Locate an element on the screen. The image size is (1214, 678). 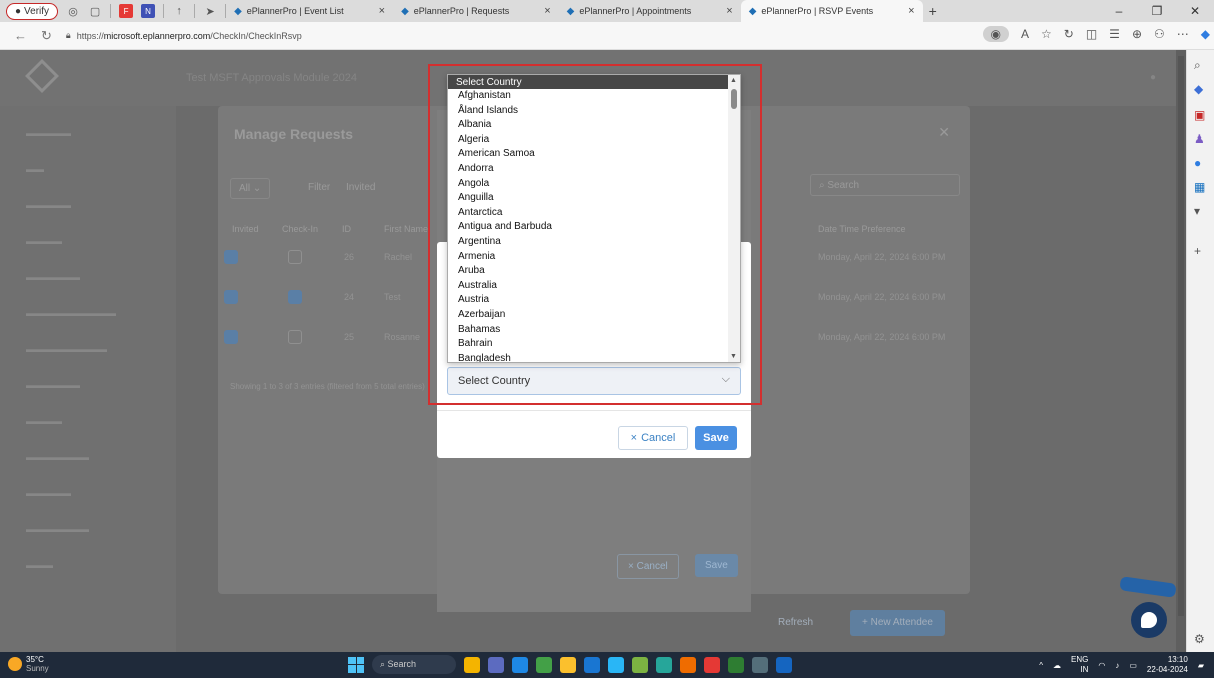
pinned-app-icon: N is located at coordinates (148, 11).